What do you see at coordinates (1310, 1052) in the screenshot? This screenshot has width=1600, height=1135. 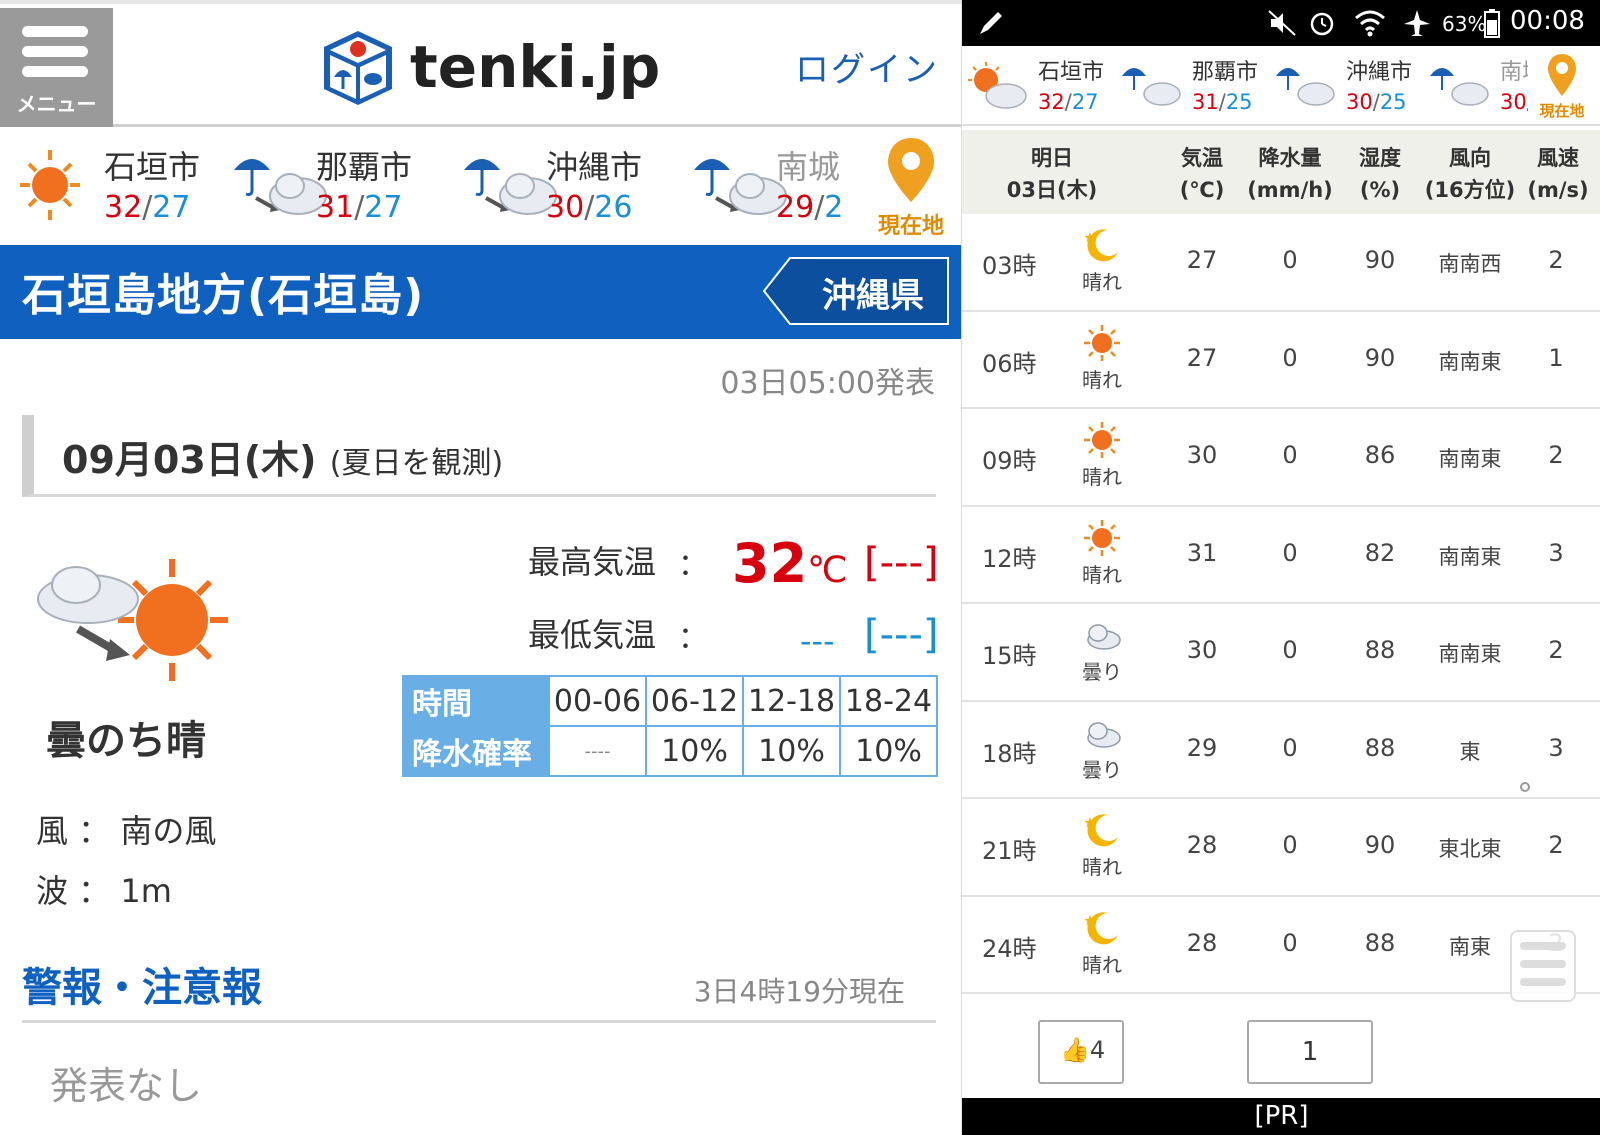 I see `share-count-button: 1` at bounding box center [1310, 1052].